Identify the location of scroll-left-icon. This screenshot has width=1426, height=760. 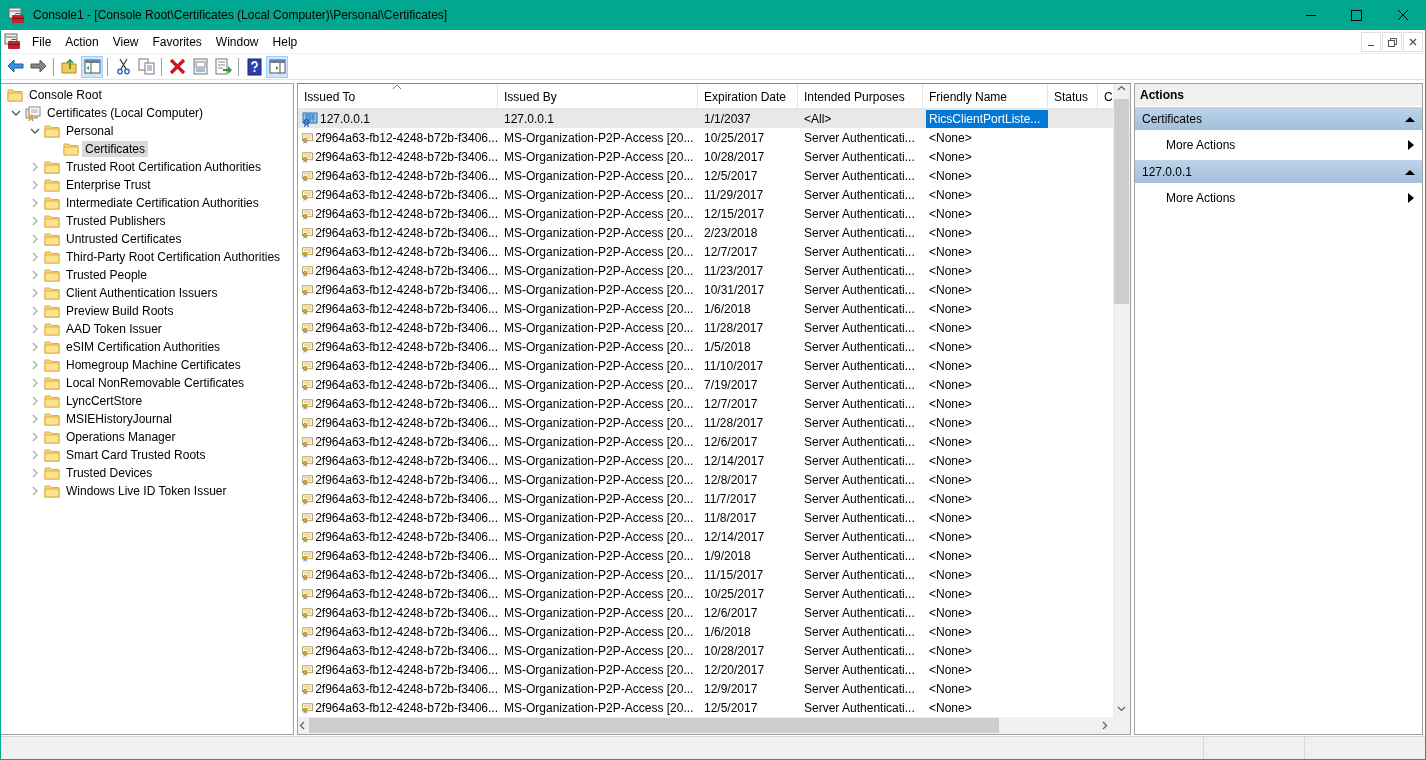
(302, 725).